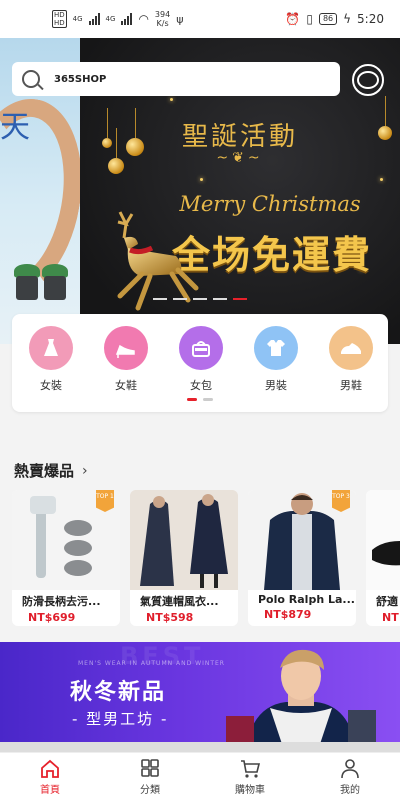 The image size is (400, 800). I want to click on product-price: NT$879, so click(288, 614).